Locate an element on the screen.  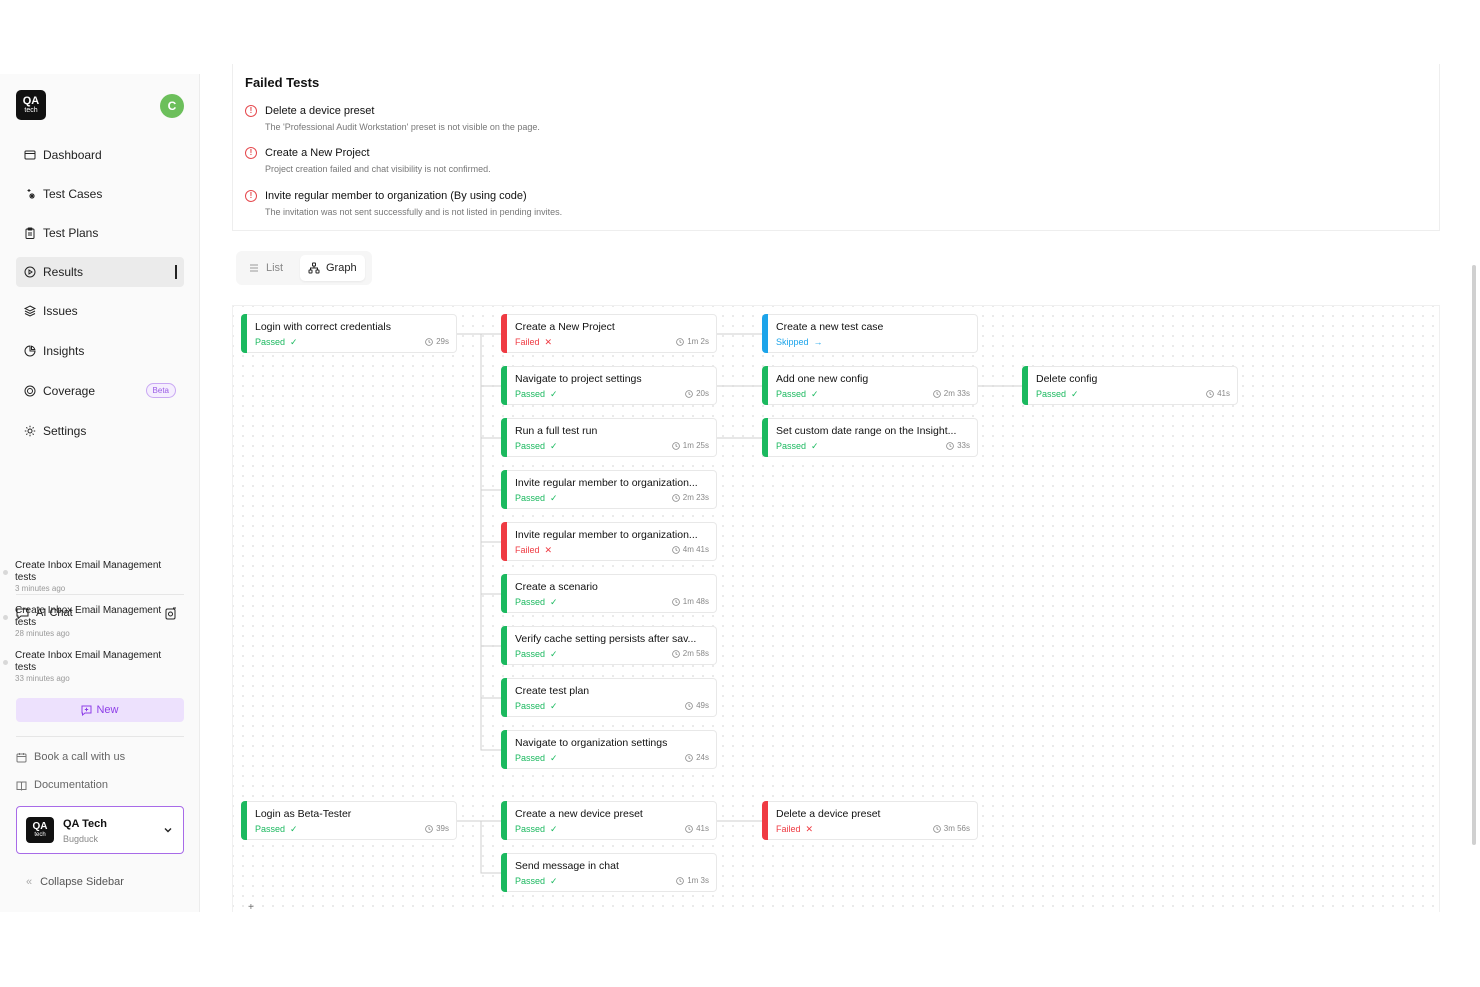
logo-subtext: tech is located at coordinates (31, 110).